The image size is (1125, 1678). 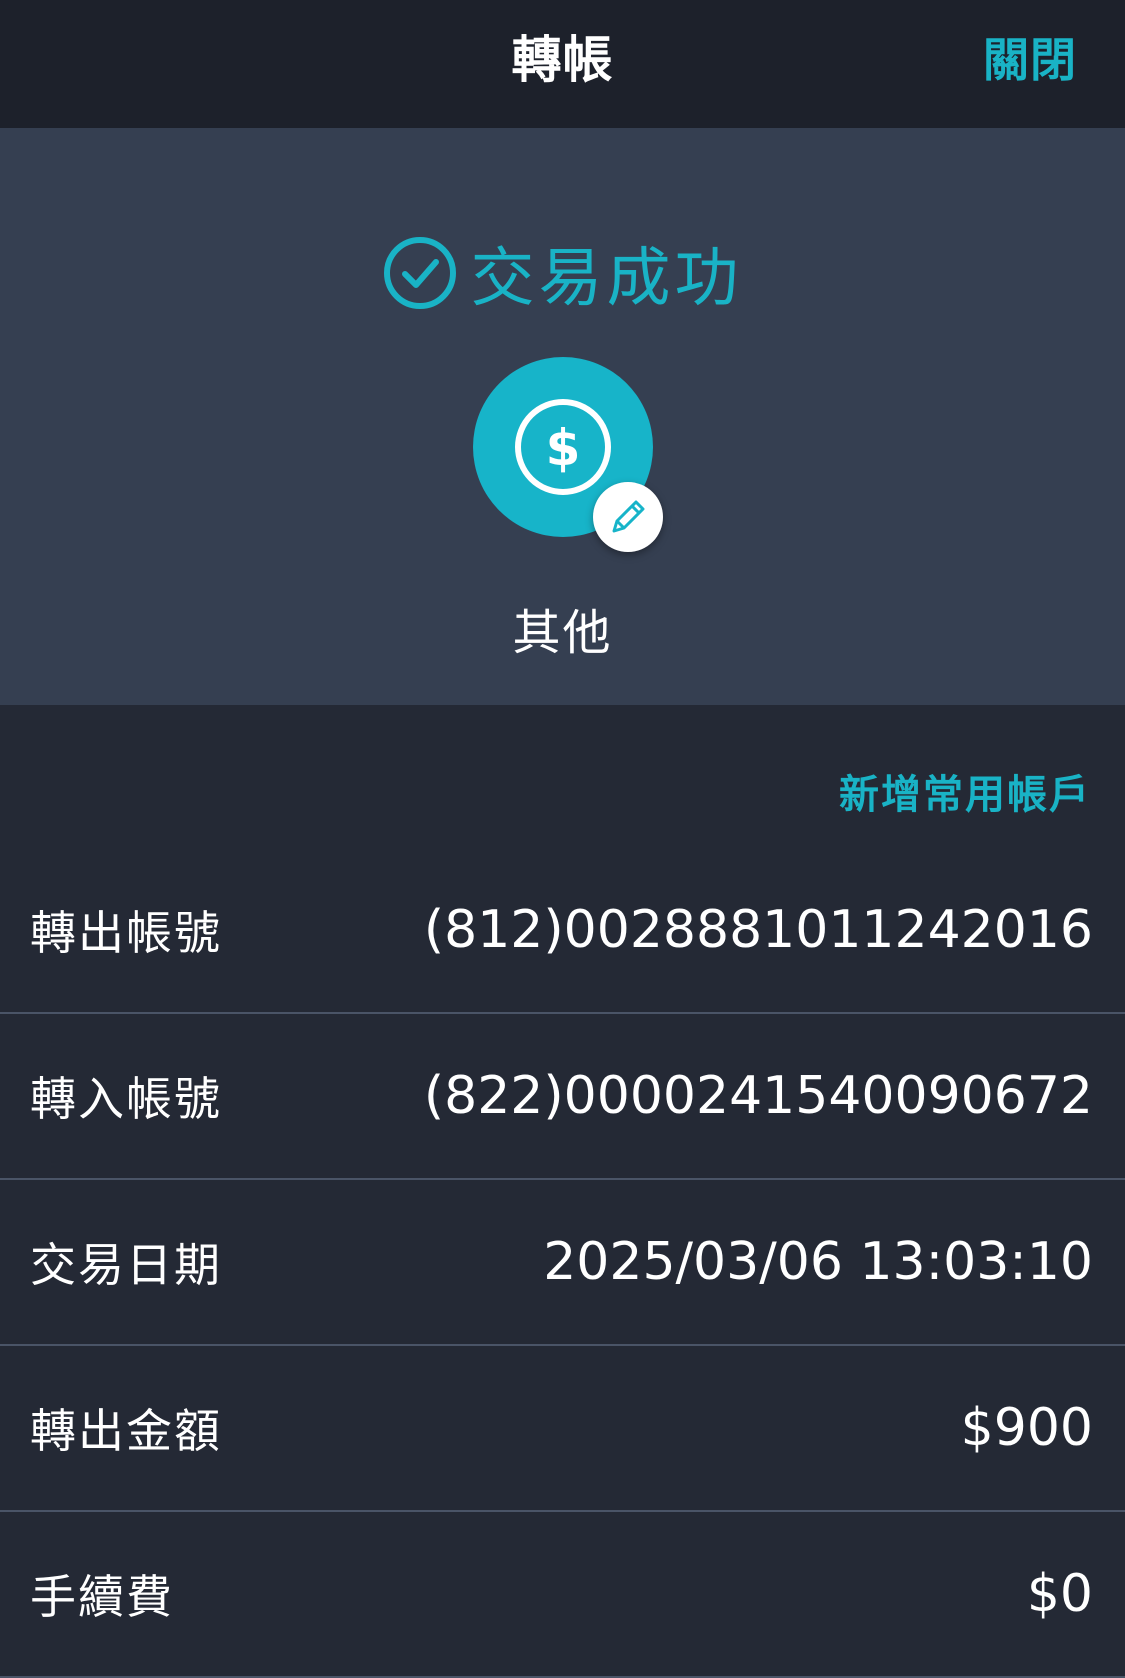 I want to click on dollar-icon: $, so click(x=563, y=447).